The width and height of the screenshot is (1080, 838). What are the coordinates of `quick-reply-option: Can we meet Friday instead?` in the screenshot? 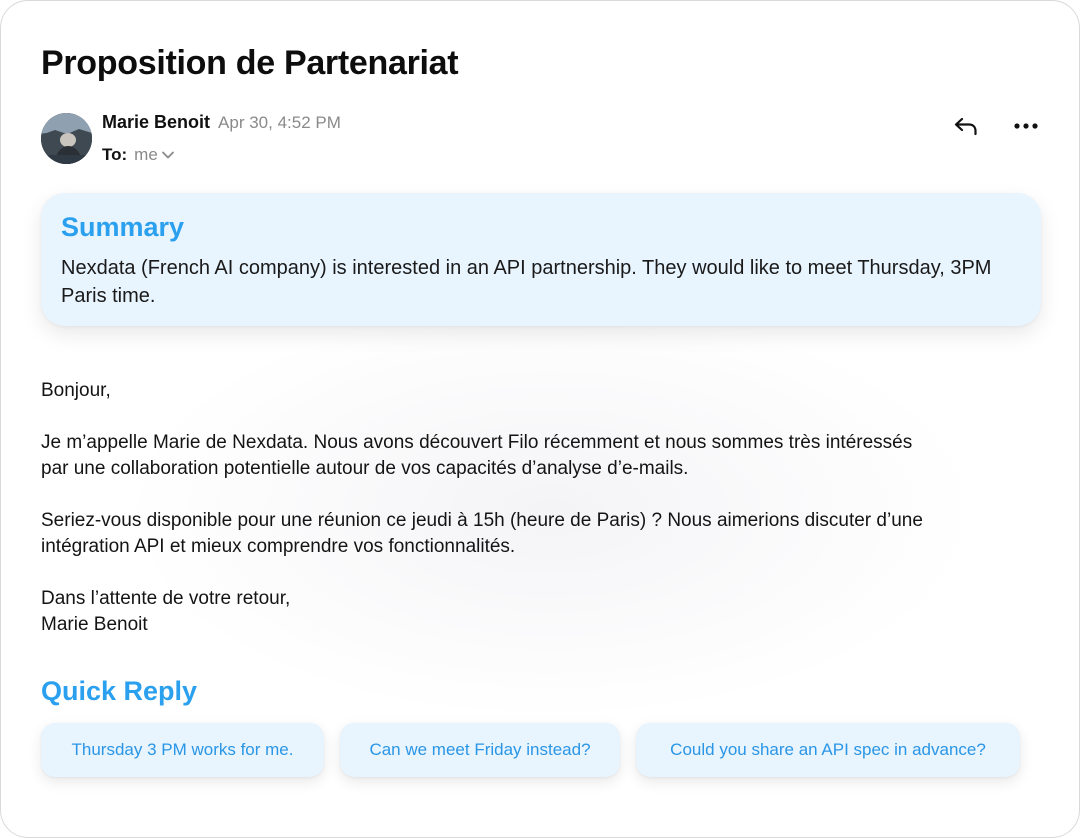 It's located at (480, 750).